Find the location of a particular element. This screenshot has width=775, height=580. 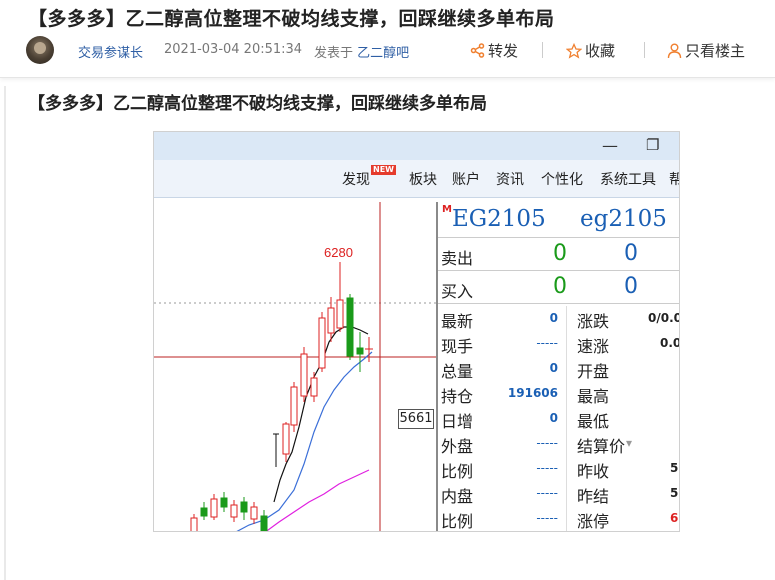

stat-label: 最低 is located at coordinates (593, 421).